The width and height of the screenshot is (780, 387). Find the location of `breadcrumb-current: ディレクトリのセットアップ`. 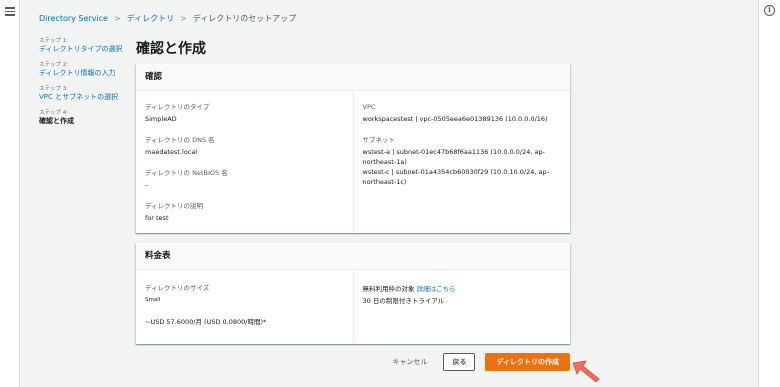

breadcrumb-current: ディレクトリのセットアップ is located at coordinates (244, 18).